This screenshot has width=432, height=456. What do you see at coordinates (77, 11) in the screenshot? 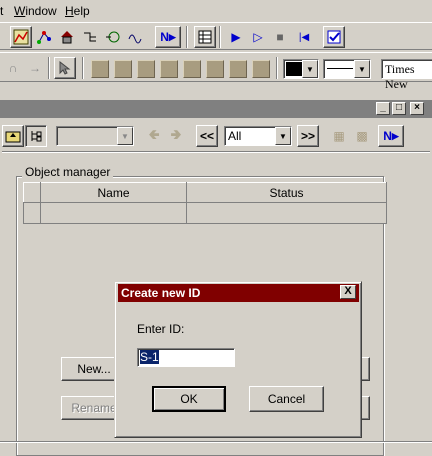
I see `menu-help: Help` at bounding box center [77, 11].